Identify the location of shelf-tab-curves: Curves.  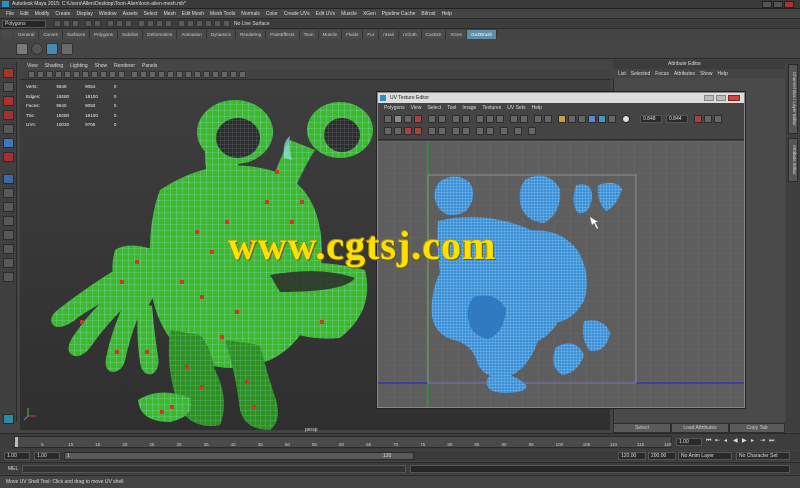
(51, 34).